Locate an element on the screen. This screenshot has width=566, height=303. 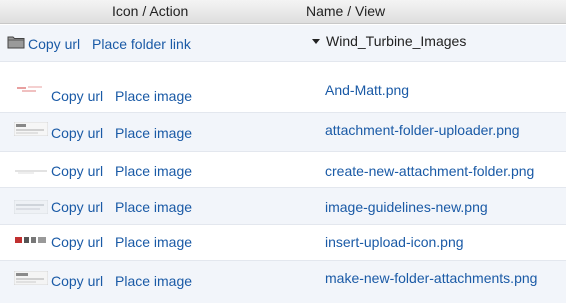
header-action-column: Icon / Action is located at coordinates (150, 11).